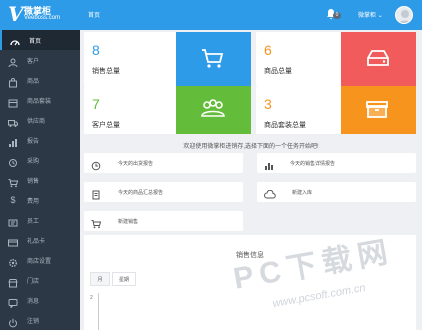 The width and height of the screenshot is (422, 330). Describe the element at coordinates (128, 222) in the screenshot. I see `task-label: 新建销售` at that location.